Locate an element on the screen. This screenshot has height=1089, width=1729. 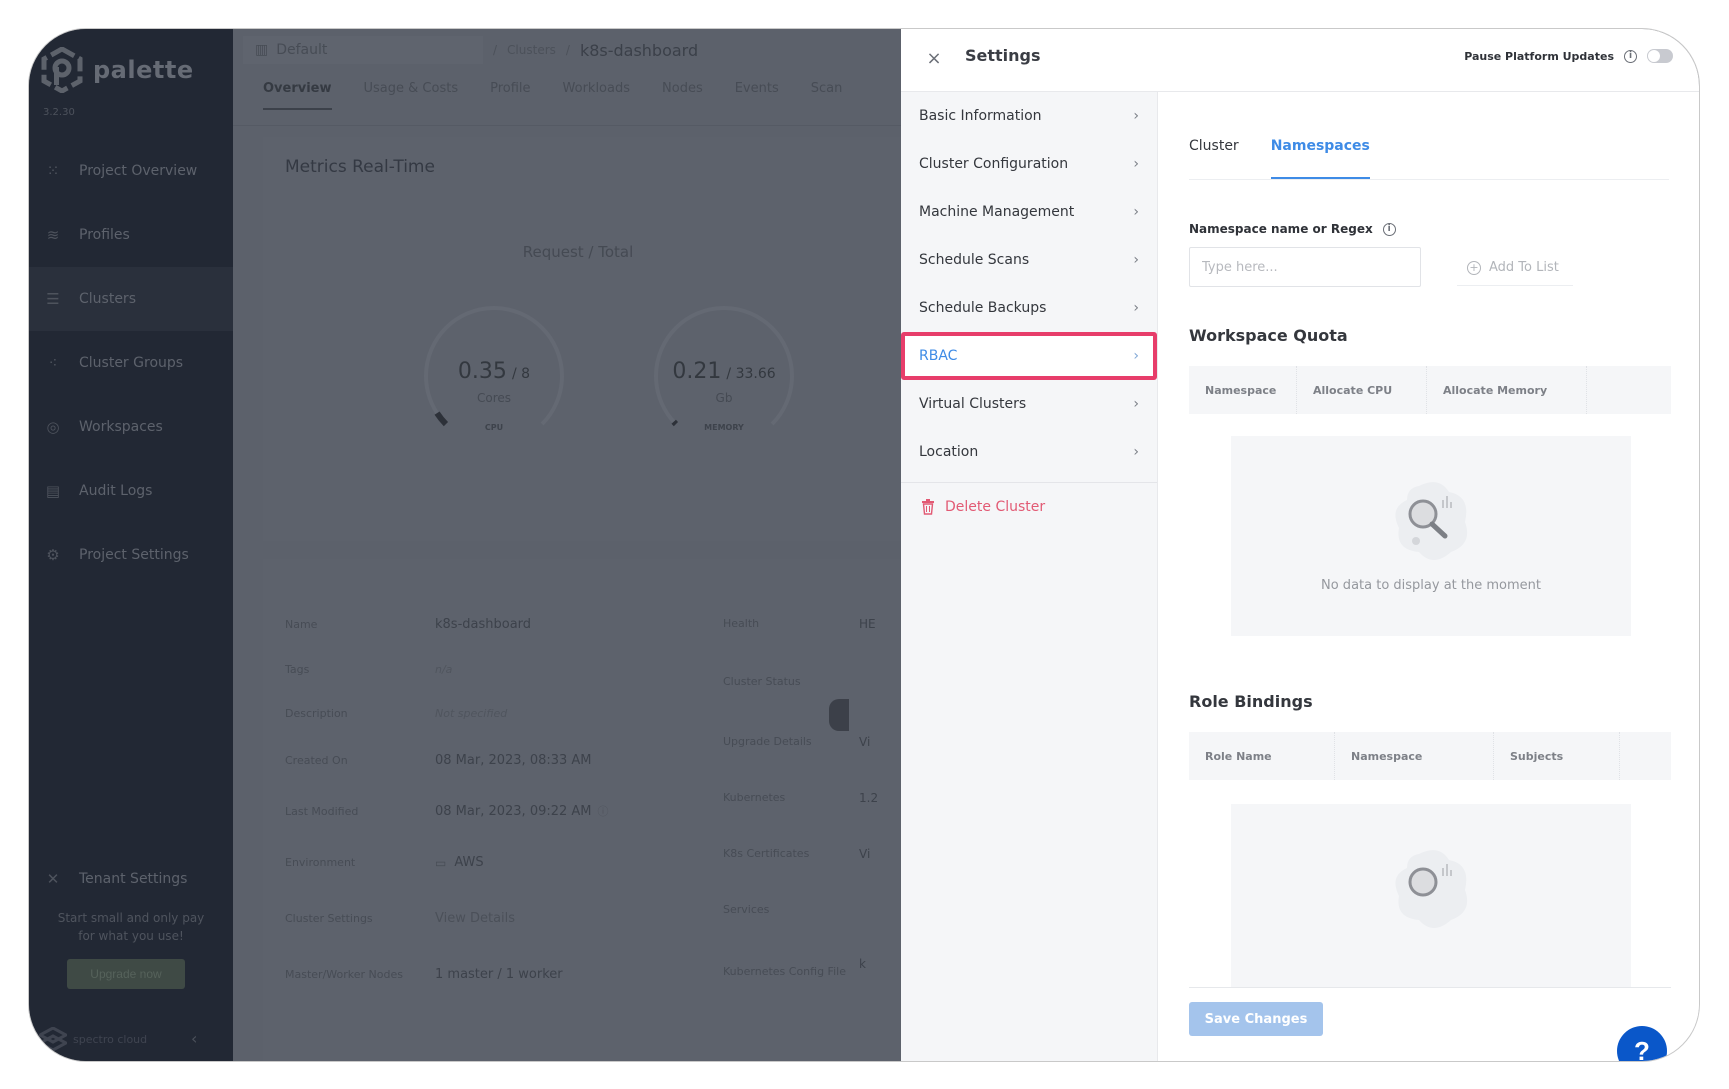
upgrade-now-button: Upgrade now is located at coordinates (126, 974).